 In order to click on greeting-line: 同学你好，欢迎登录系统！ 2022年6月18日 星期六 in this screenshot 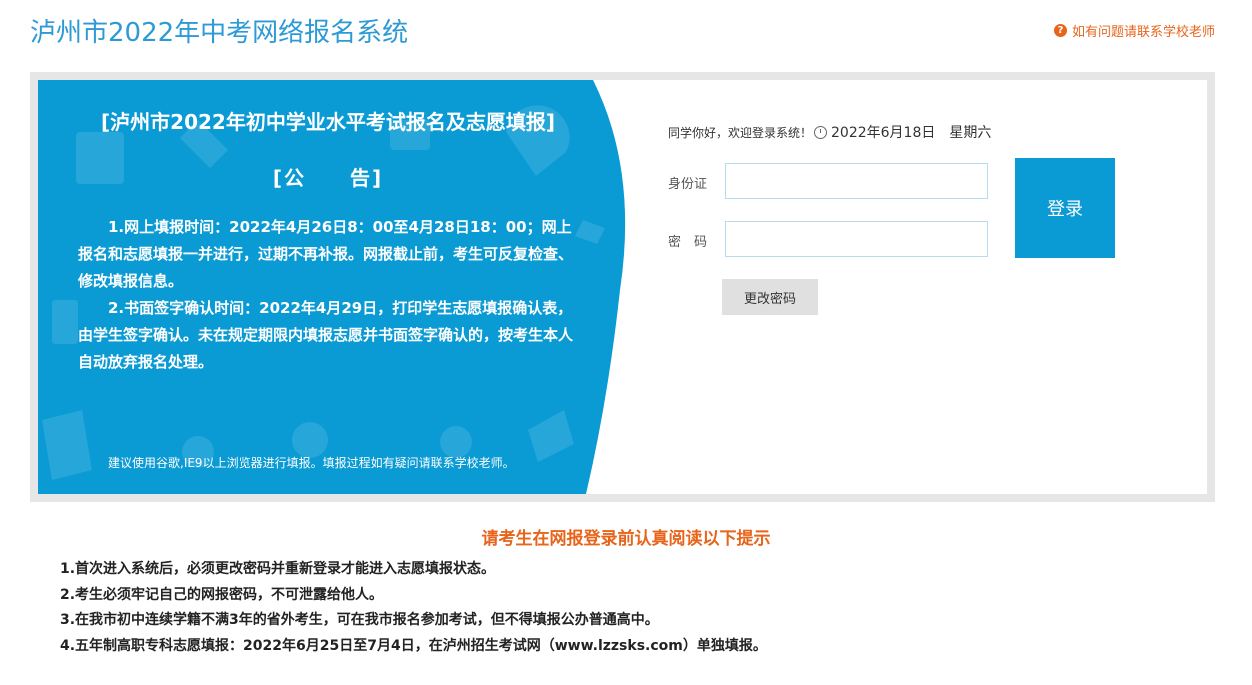, I will do `click(829, 132)`.